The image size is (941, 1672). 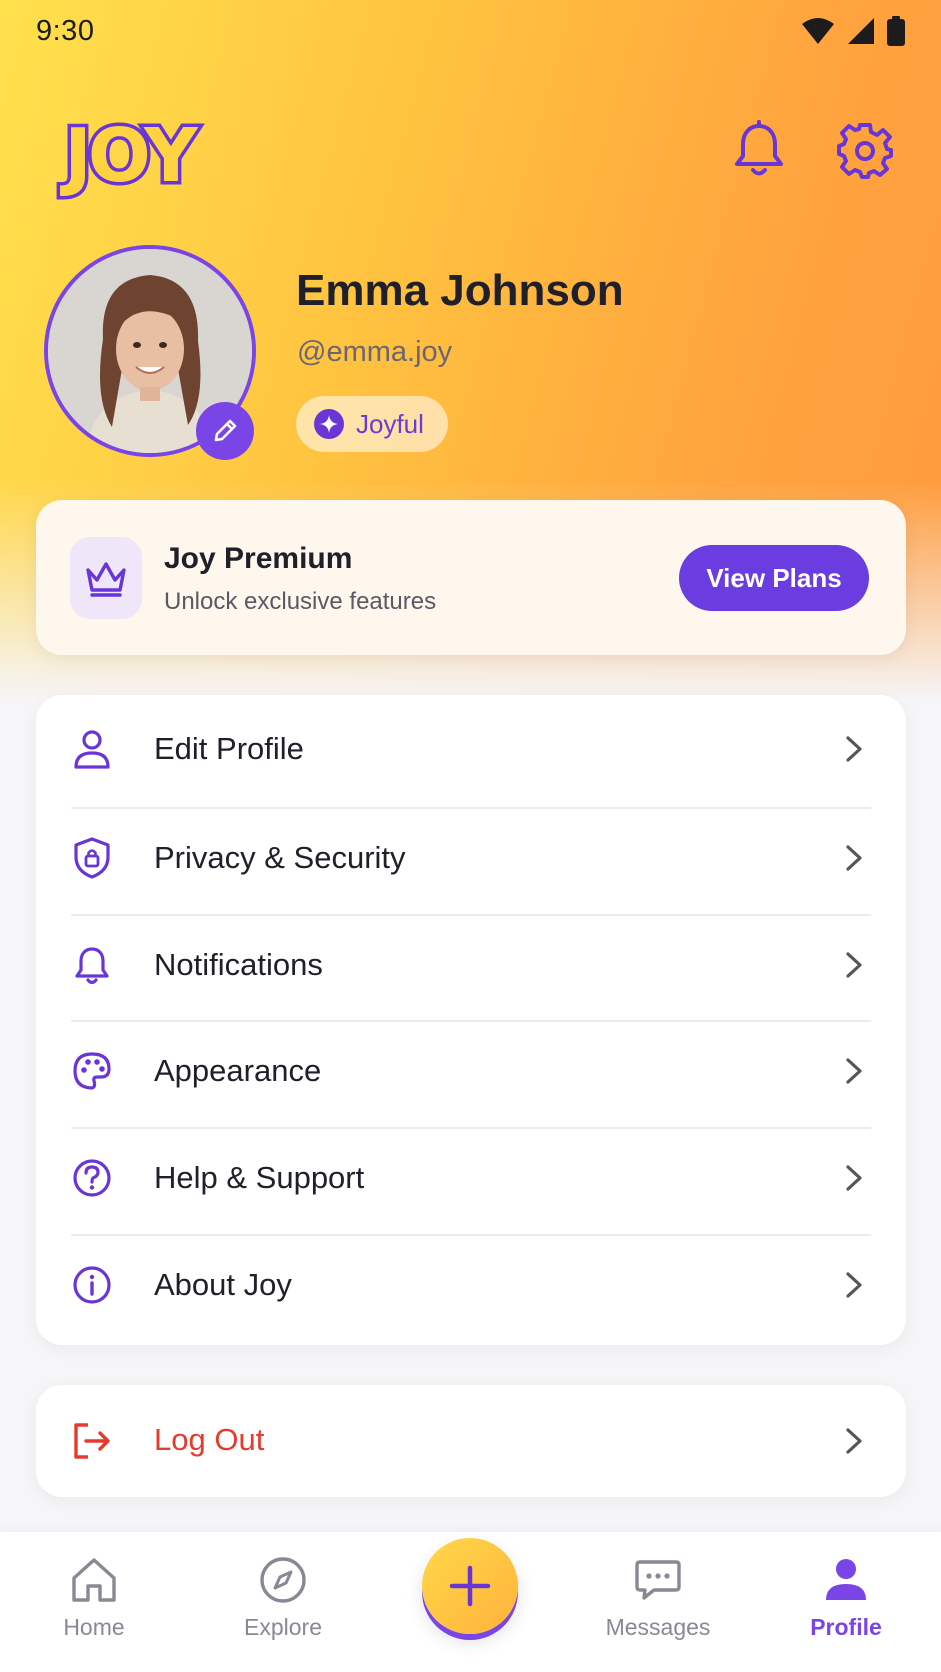 What do you see at coordinates (209, 1439) in the screenshot?
I see `logout-label: Log Out` at bounding box center [209, 1439].